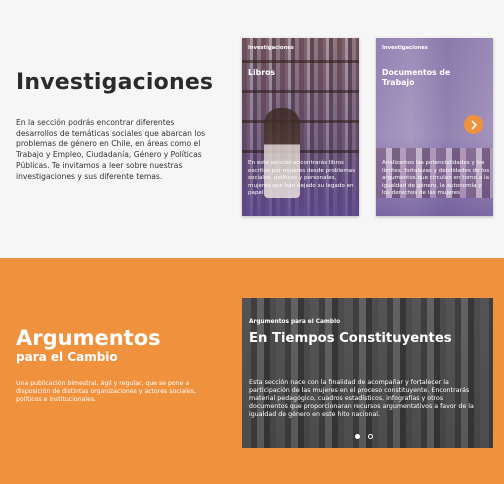  I want to click on card-documentos-tag: Investigaciones, so click(405, 48).